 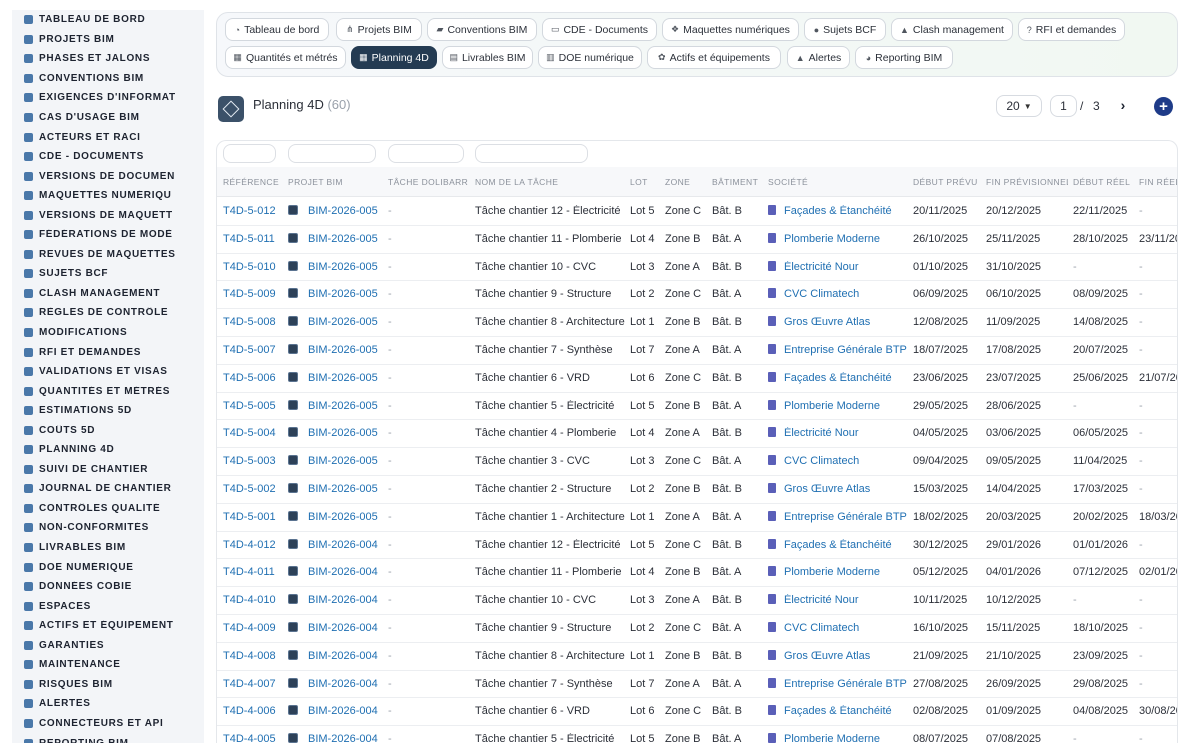 I want to click on cell-reference: T4D-5-011, so click(x=253, y=239).